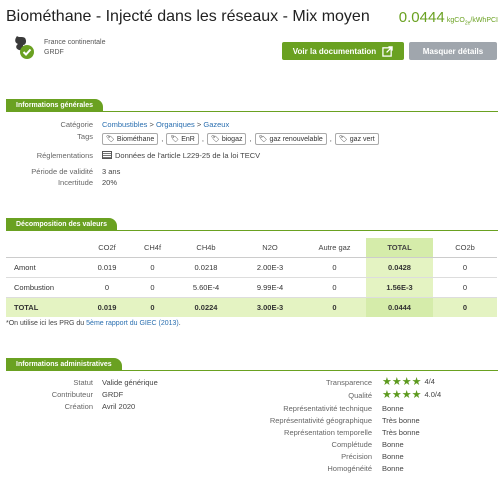  Describe the element at coordinates (45, 248) in the screenshot. I see `column-header` at that location.